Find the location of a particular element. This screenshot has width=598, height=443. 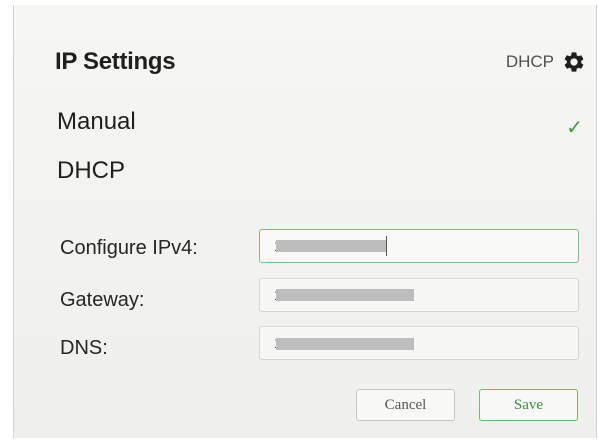

dialog-title: IP Settings is located at coordinates (115, 61).